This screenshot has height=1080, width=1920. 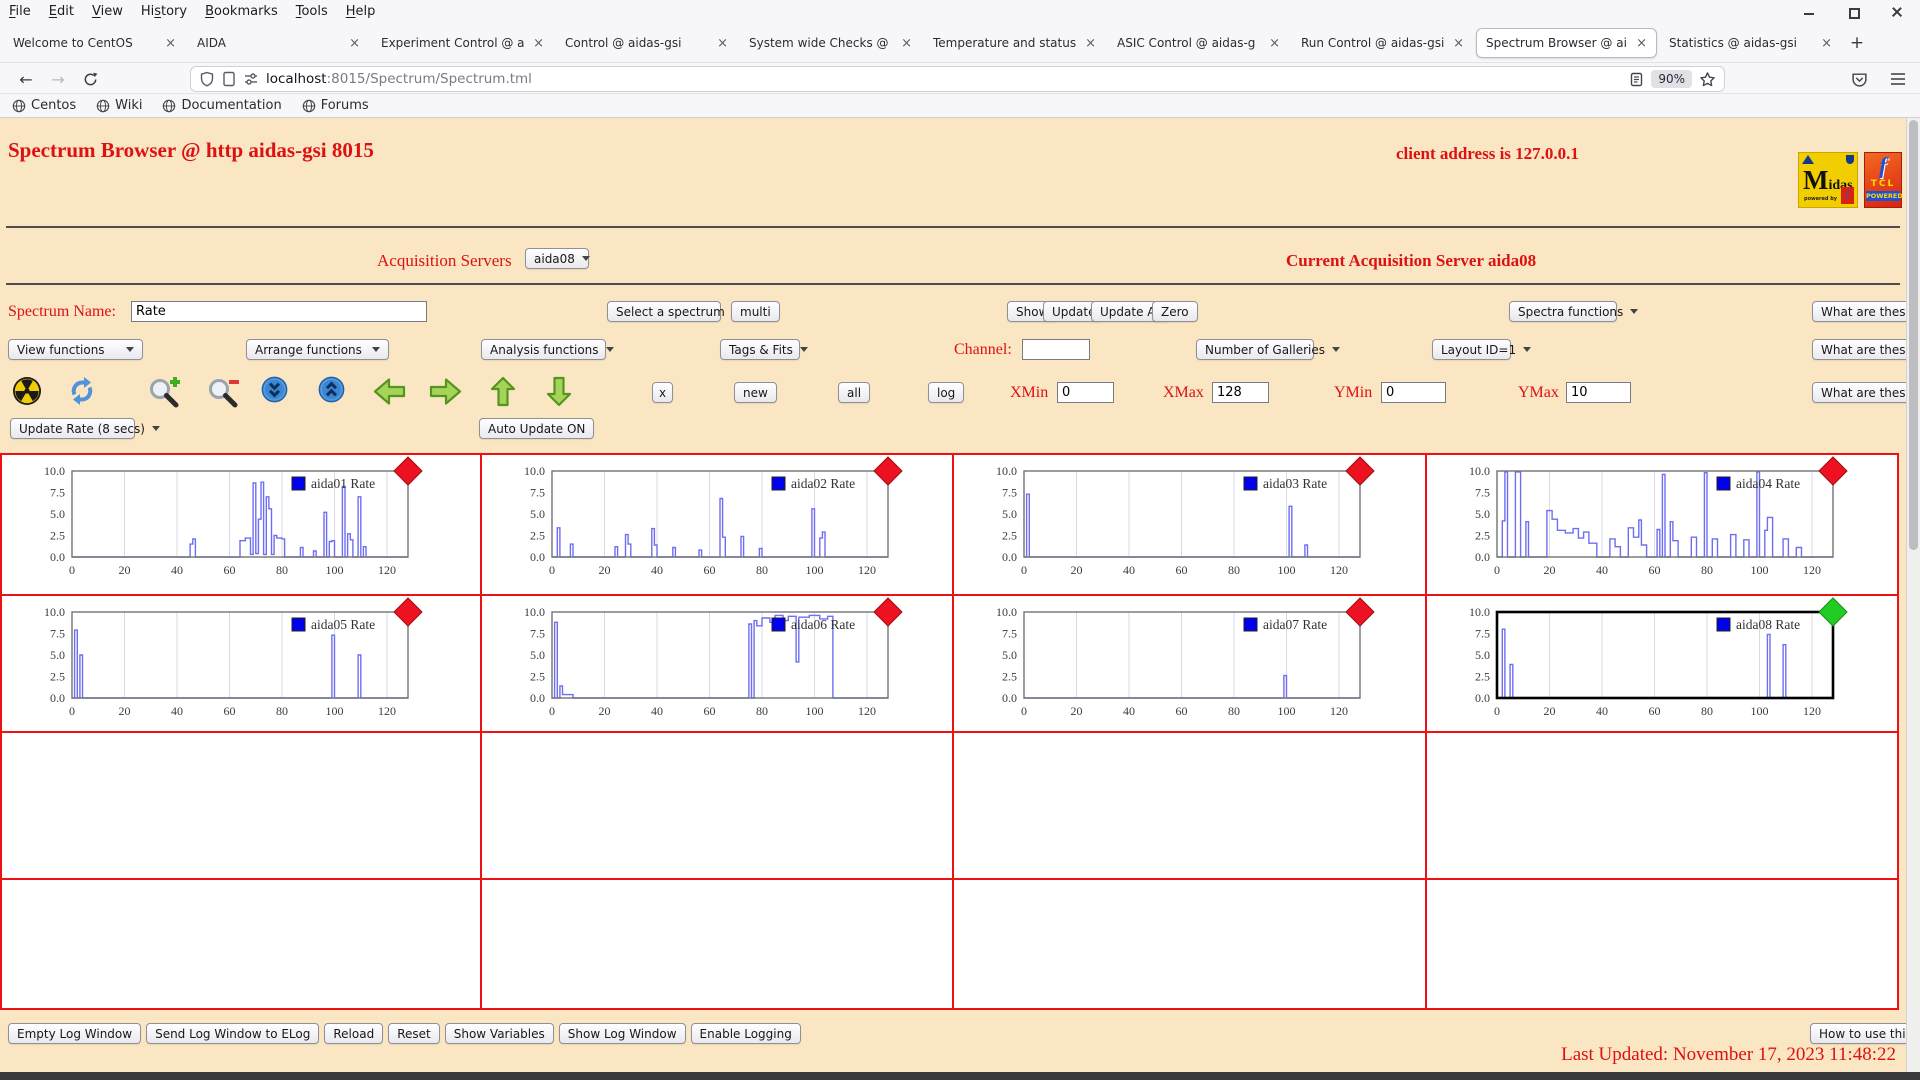 What do you see at coordinates (1175, 311) in the screenshot?
I see `zero-button: Zero` at bounding box center [1175, 311].